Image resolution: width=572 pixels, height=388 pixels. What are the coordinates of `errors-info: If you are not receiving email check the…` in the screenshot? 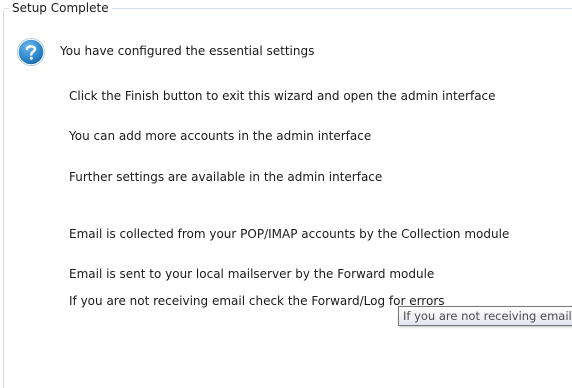 It's located at (257, 301).